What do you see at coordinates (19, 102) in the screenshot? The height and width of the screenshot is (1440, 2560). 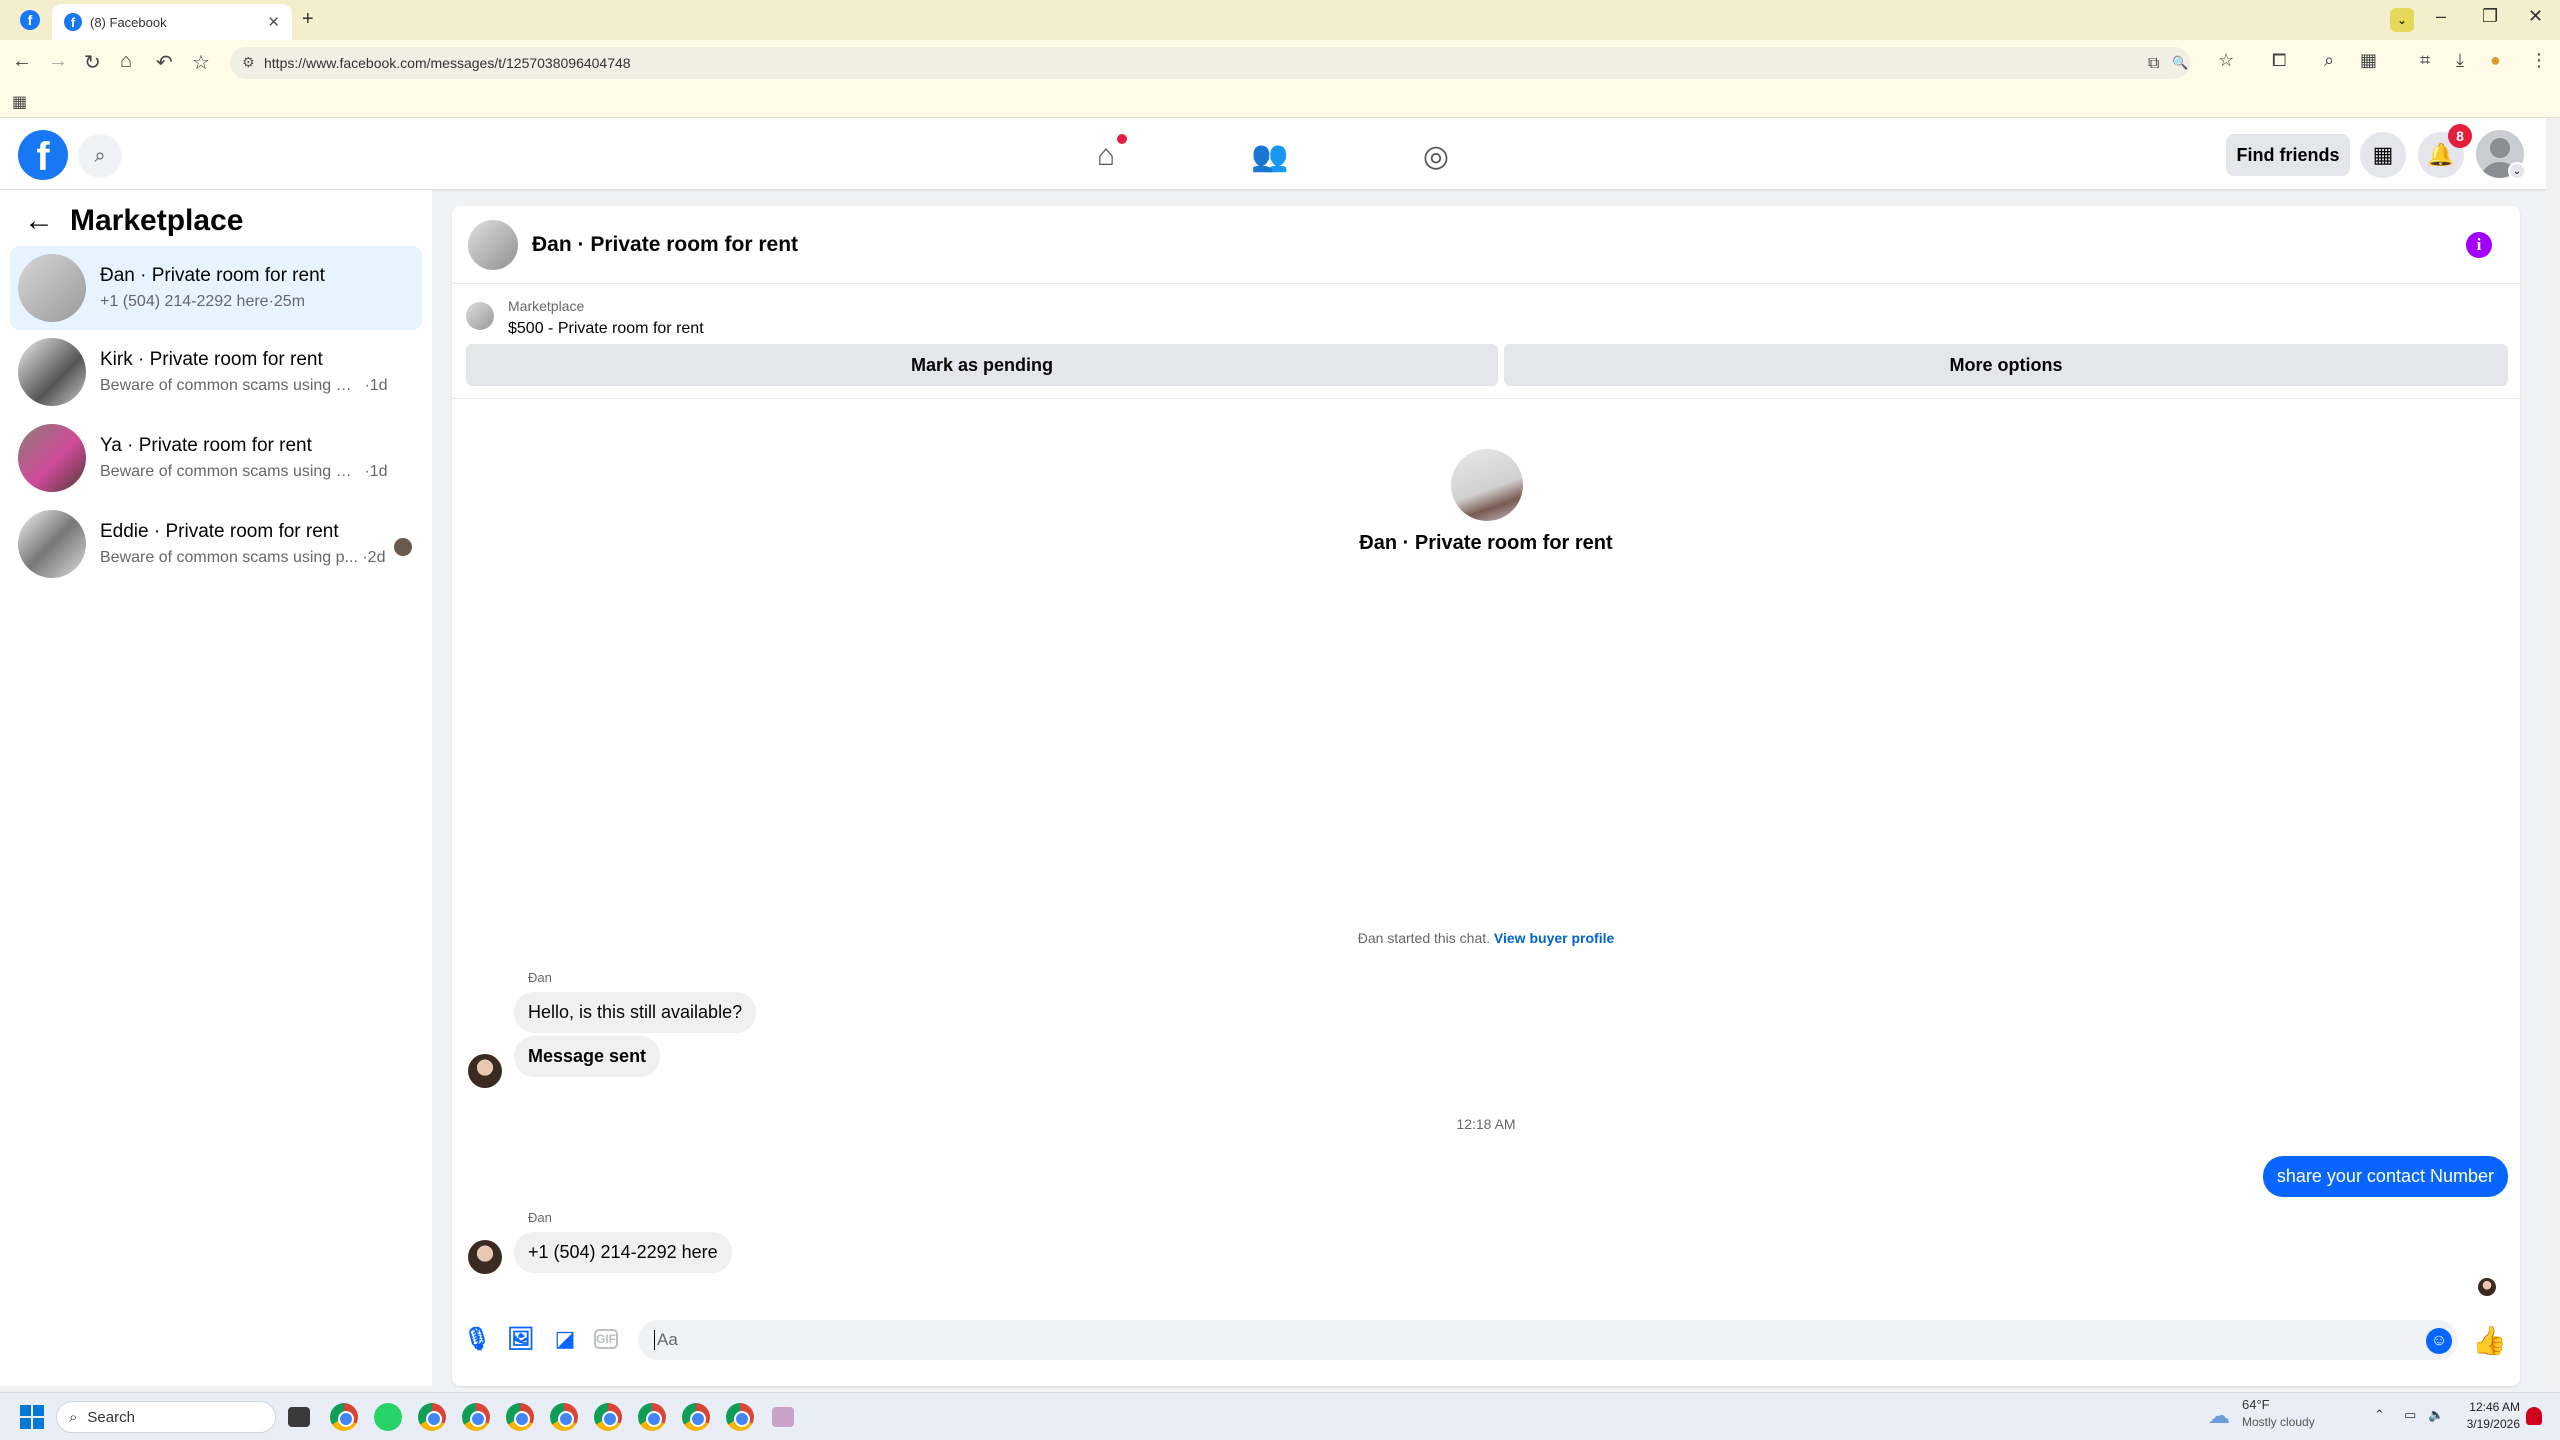 I see `apps-grid-icon: ▦` at bounding box center [19, 102].